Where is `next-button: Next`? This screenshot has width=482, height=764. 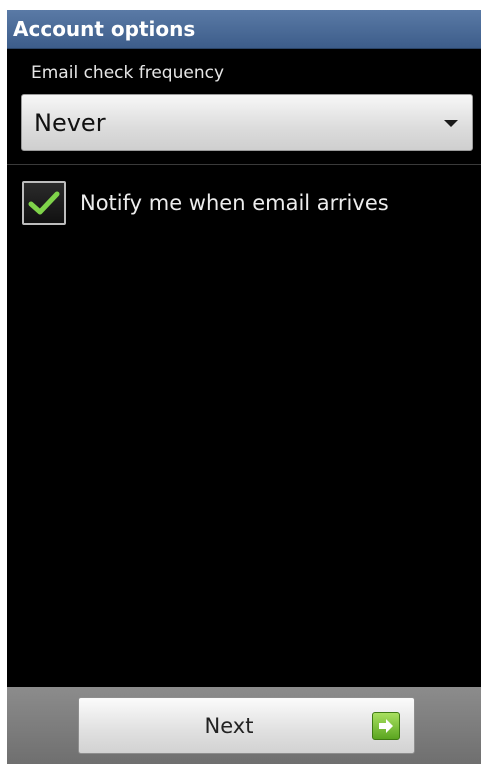
next-button: Next is located at coordinates (246, 725).